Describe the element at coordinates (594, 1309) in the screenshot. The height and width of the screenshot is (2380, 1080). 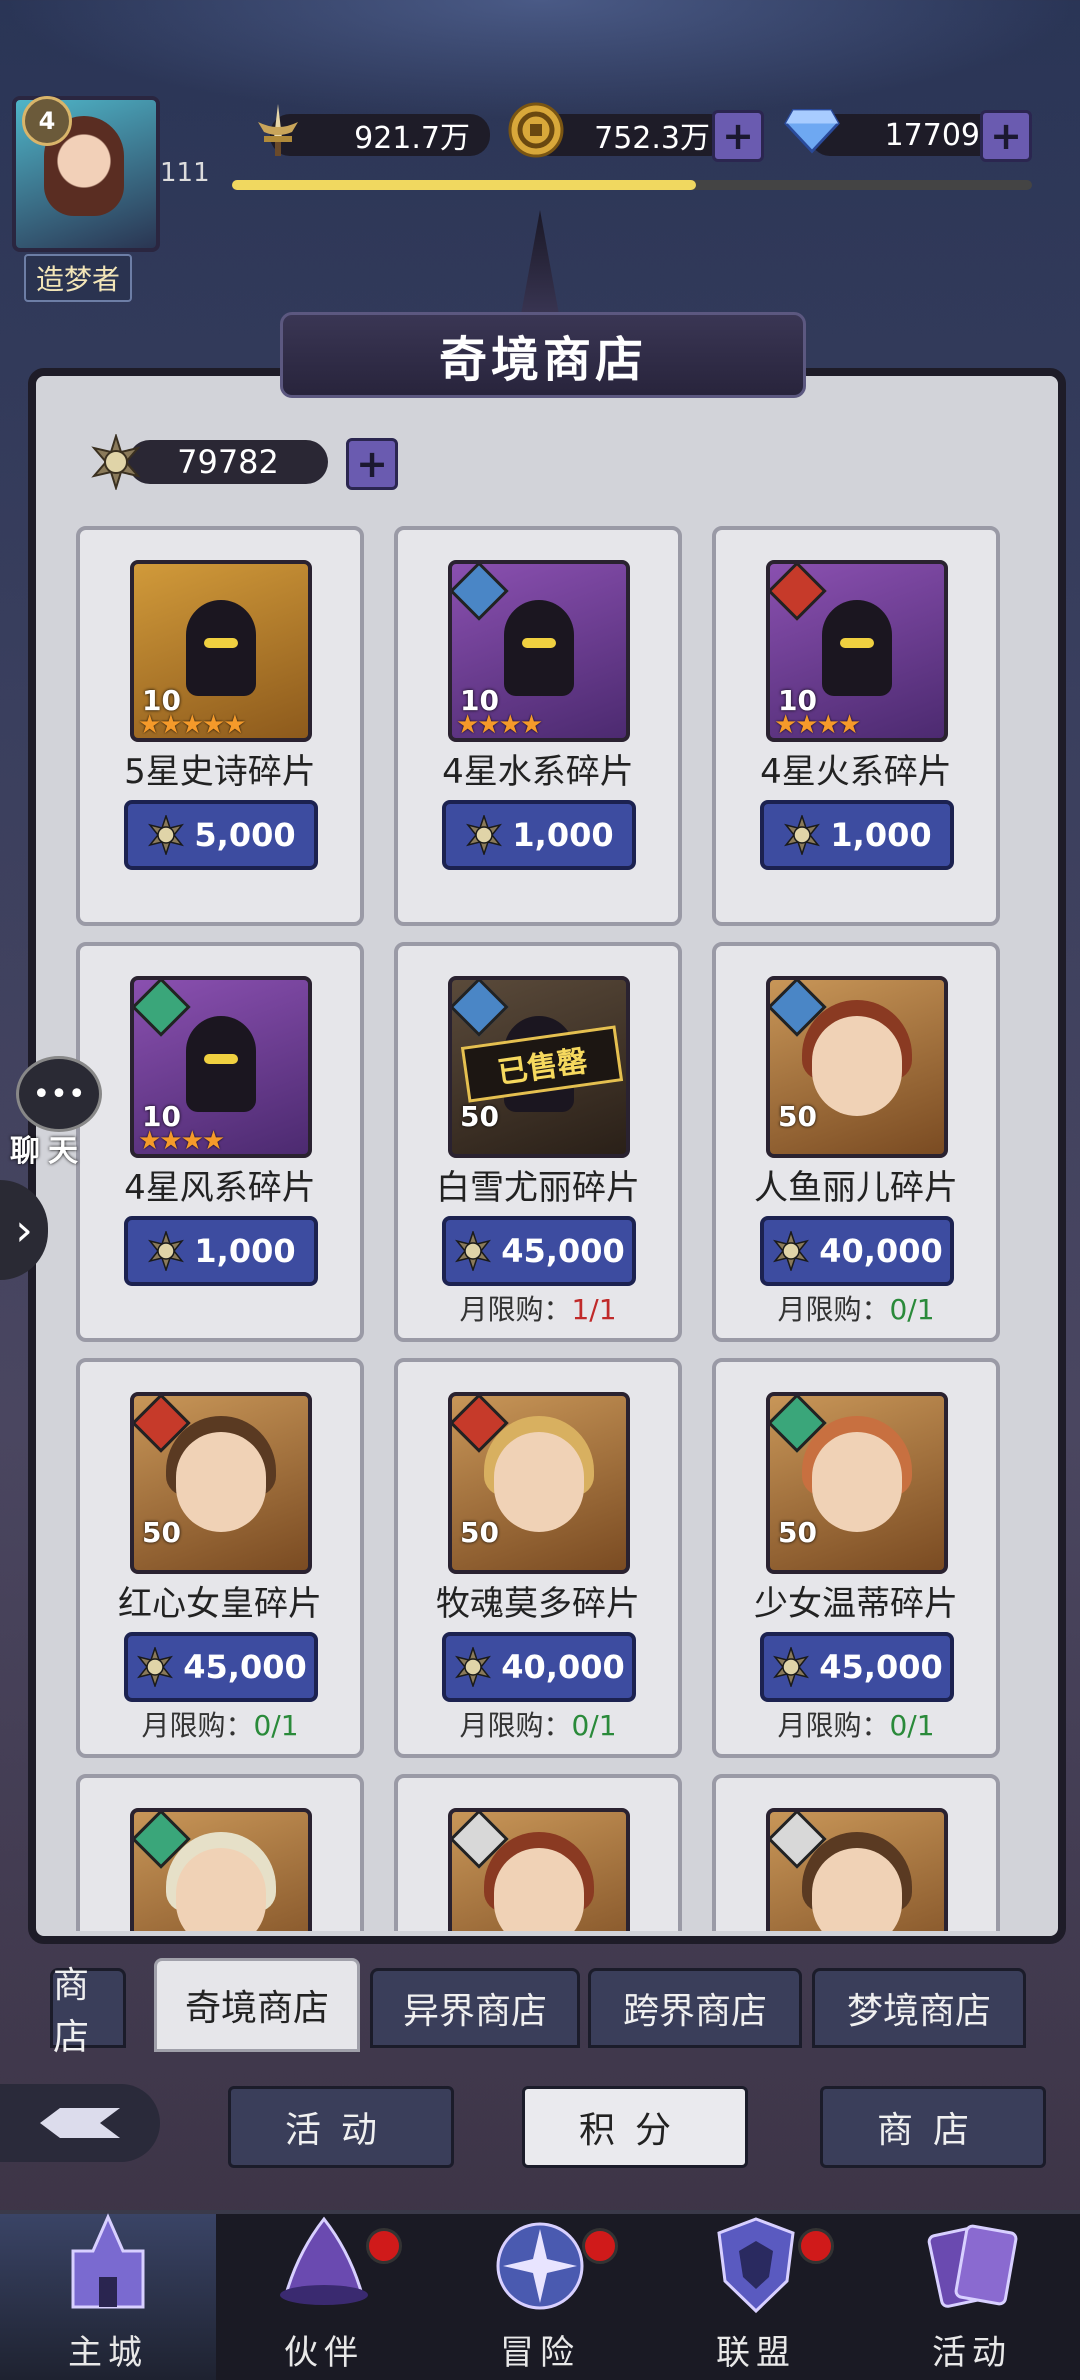
I see `monthly-limit-value: 1/1` at that location.